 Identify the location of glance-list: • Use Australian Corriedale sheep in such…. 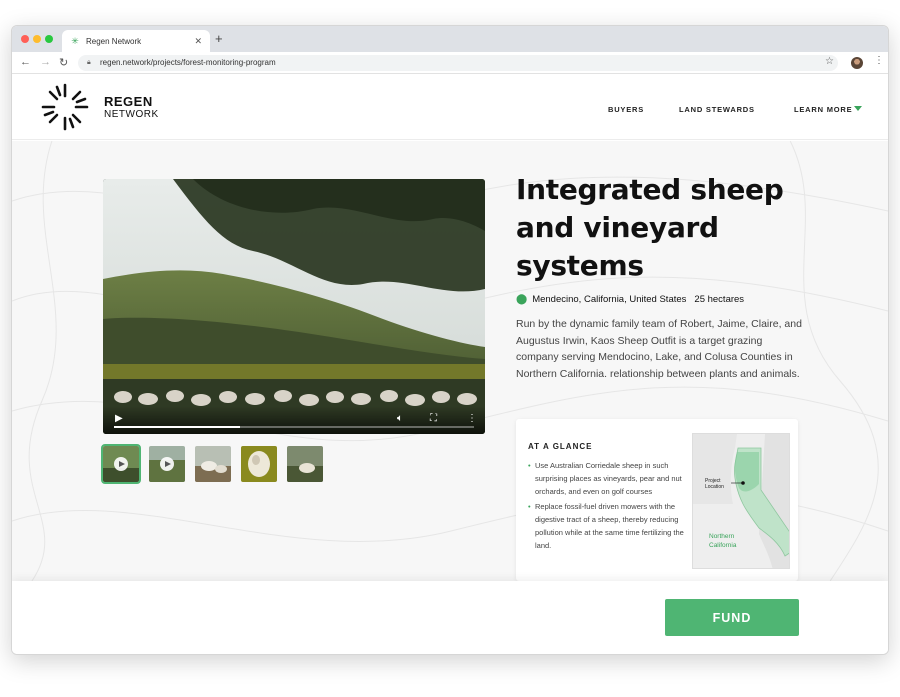
(608, 508).